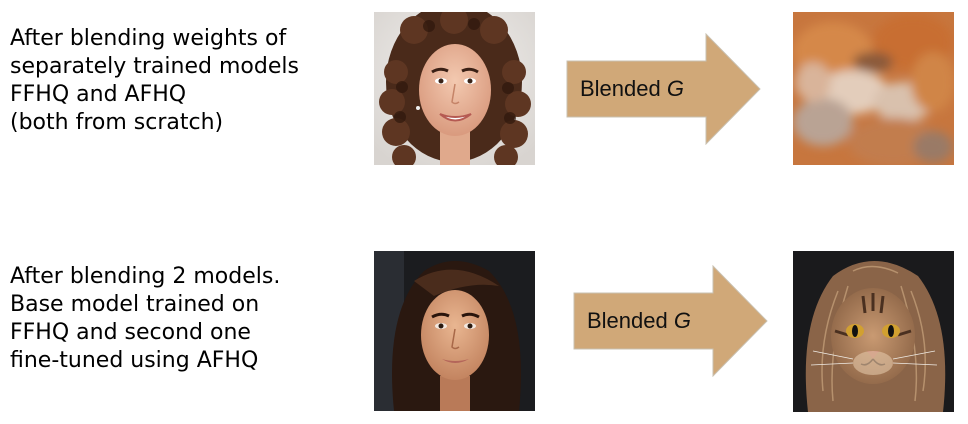  Describe the element at coordinates (873, 331) in the screenshot. I see `row-2-output-blended-image` at that location.